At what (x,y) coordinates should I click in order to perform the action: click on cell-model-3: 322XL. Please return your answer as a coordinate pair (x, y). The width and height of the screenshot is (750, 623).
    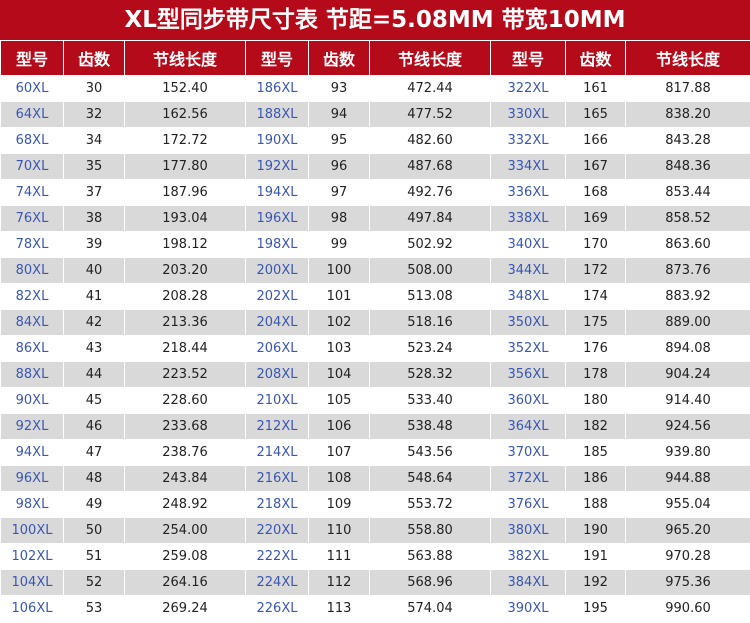
    Looking at the image, I should click on (528, 88).